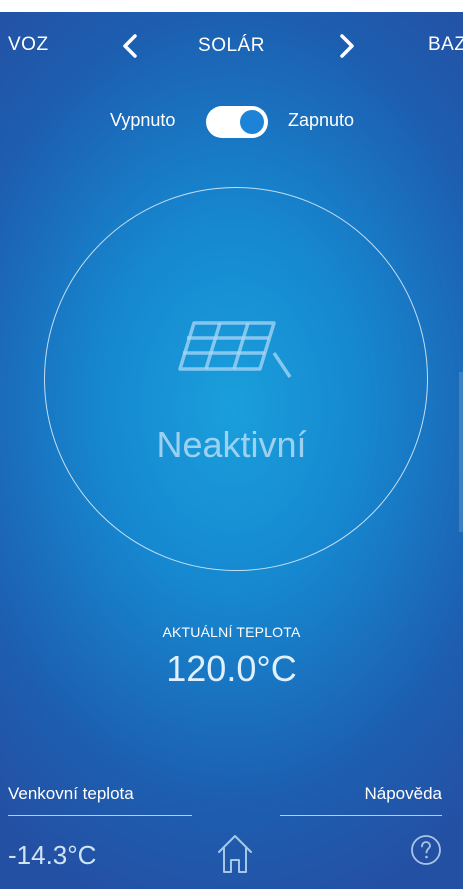 The image size is (463, 889). What do you see at coordinates (52, 855) in the screenshot?
I see `outdoor-temperature-value: -14.3°C` at bounding box center [52, 855].